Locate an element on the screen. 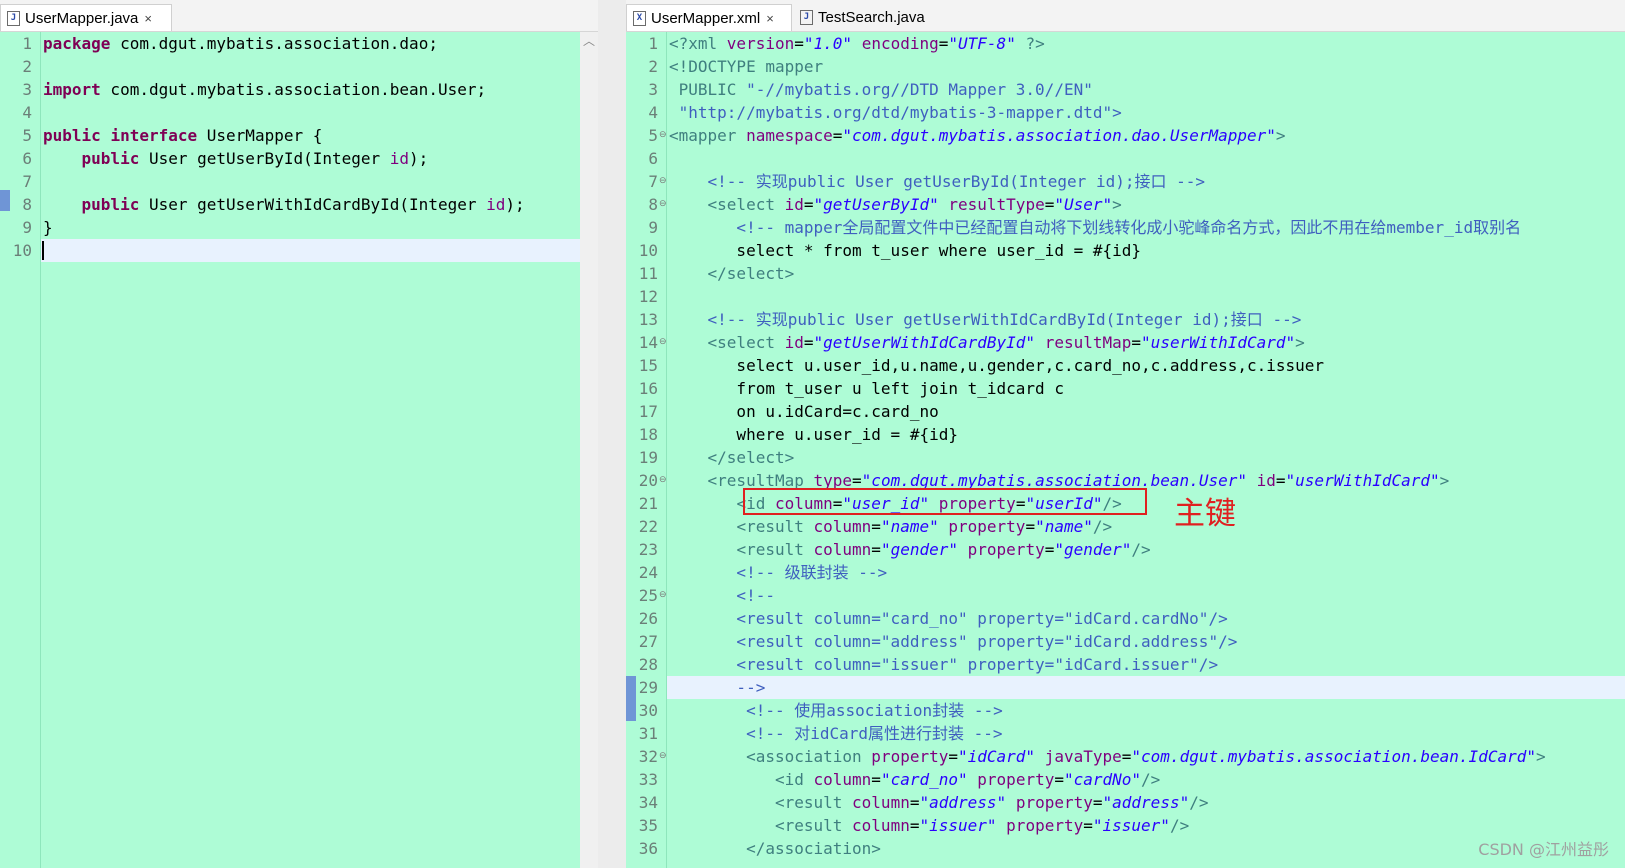  code-line: </select> is located at coordinates (732, 273).